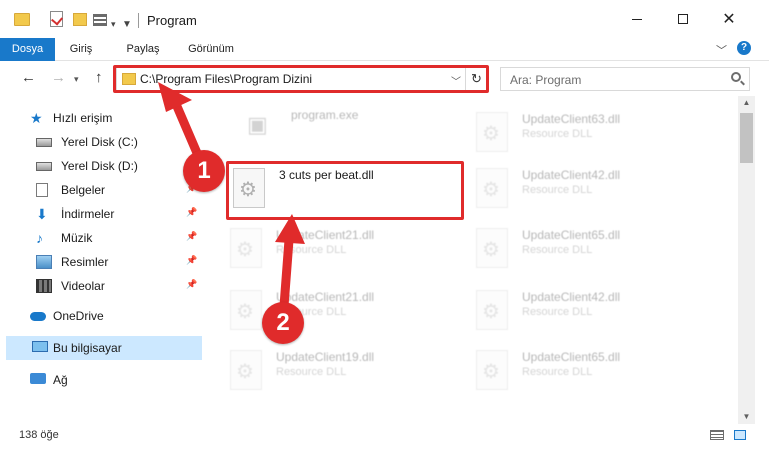 Image resolution: width=769 pixels, height=464 pixels. Describe the element at coordinates (204, 171) in the screenshot. I see `step-badge-1: 1` at that location.